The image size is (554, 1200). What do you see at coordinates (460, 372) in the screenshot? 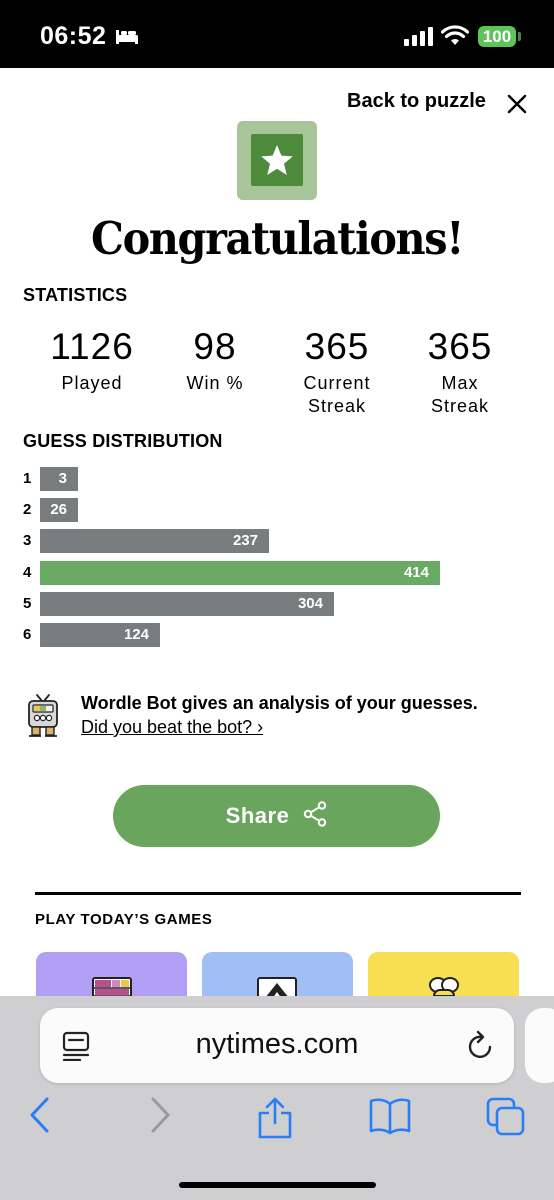
I see `stat-max-streak: 365 Max Streak` at bounding box center [460, 372].